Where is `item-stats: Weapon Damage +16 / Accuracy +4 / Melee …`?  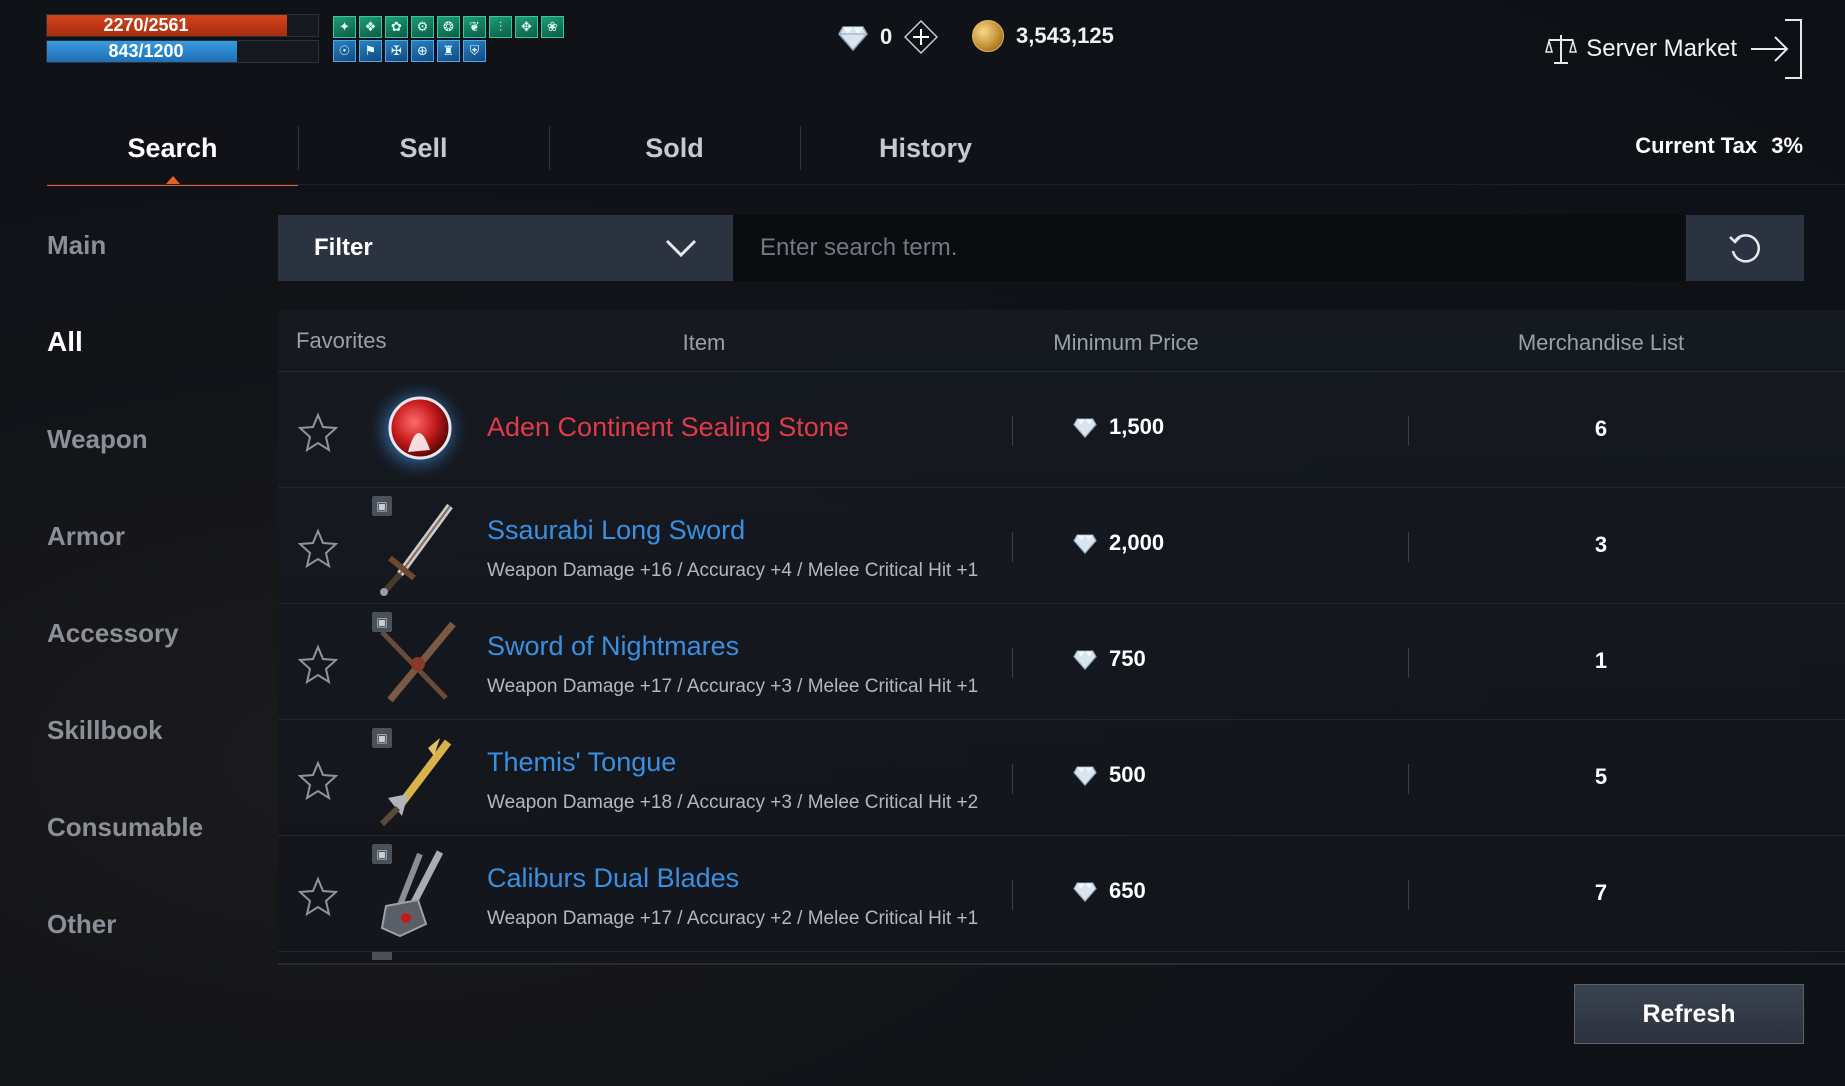
item-stats: Weapon Damage +16 / Accuracy +4 / Melee … is located at coordinates (733, 570).